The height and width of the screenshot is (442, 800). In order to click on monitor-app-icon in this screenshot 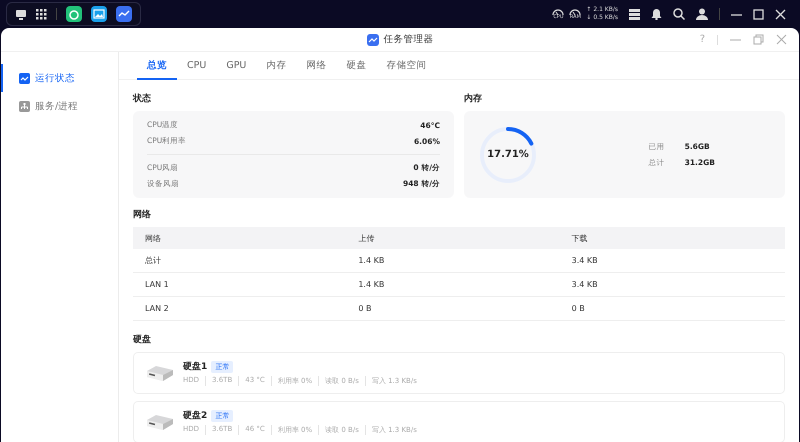, I will do `click(124, 14)`.